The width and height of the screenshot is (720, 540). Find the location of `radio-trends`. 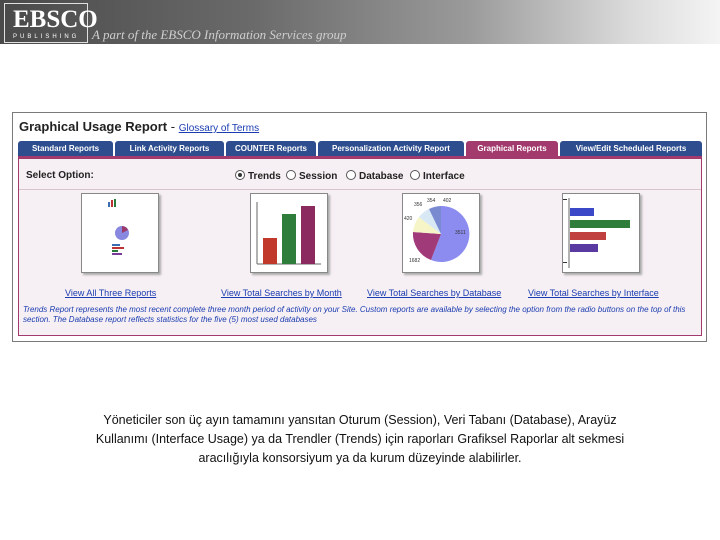

radio-trends is located at coordinates (240, 175).